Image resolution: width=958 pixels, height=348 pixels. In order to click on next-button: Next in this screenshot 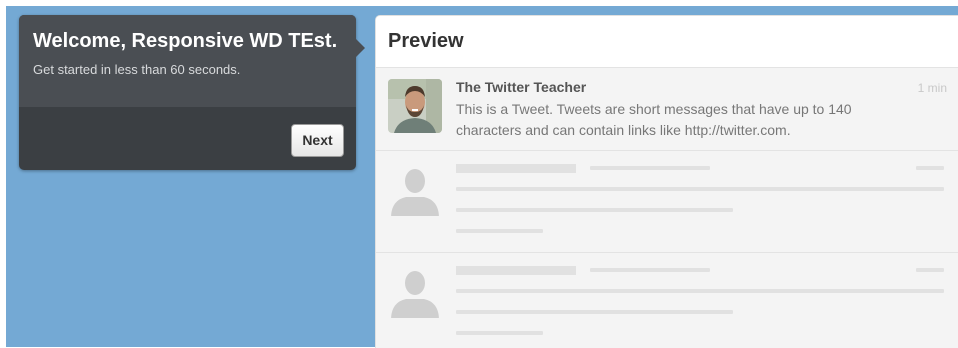, I will do `click(317, 140)`.